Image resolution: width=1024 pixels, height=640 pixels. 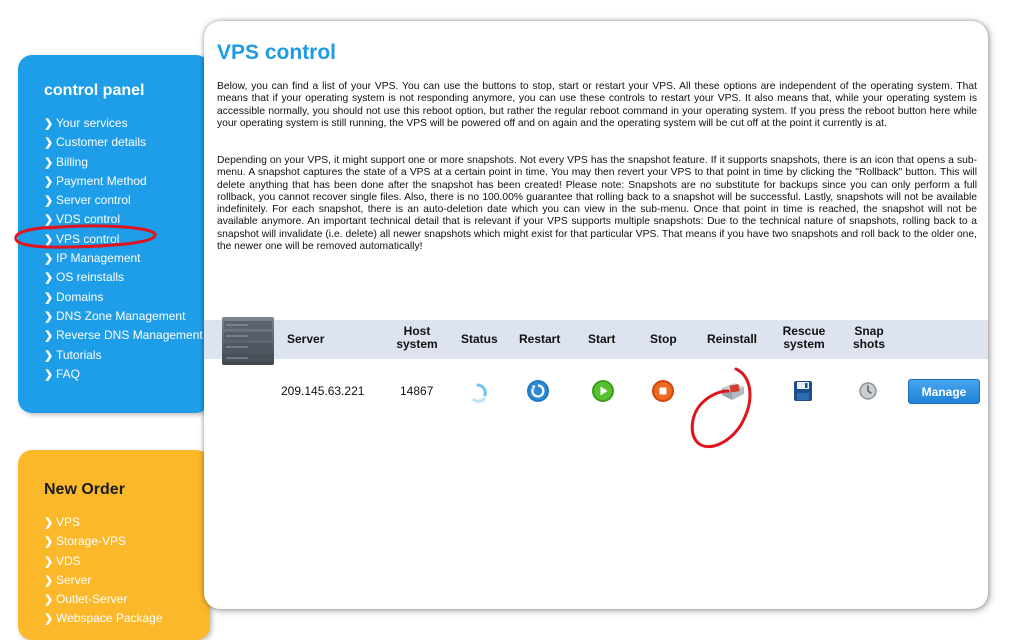 What do you see at coordinates (479, 393) in the screenshot?
I see `status-loading-icon` at bounding box center [479, 393].